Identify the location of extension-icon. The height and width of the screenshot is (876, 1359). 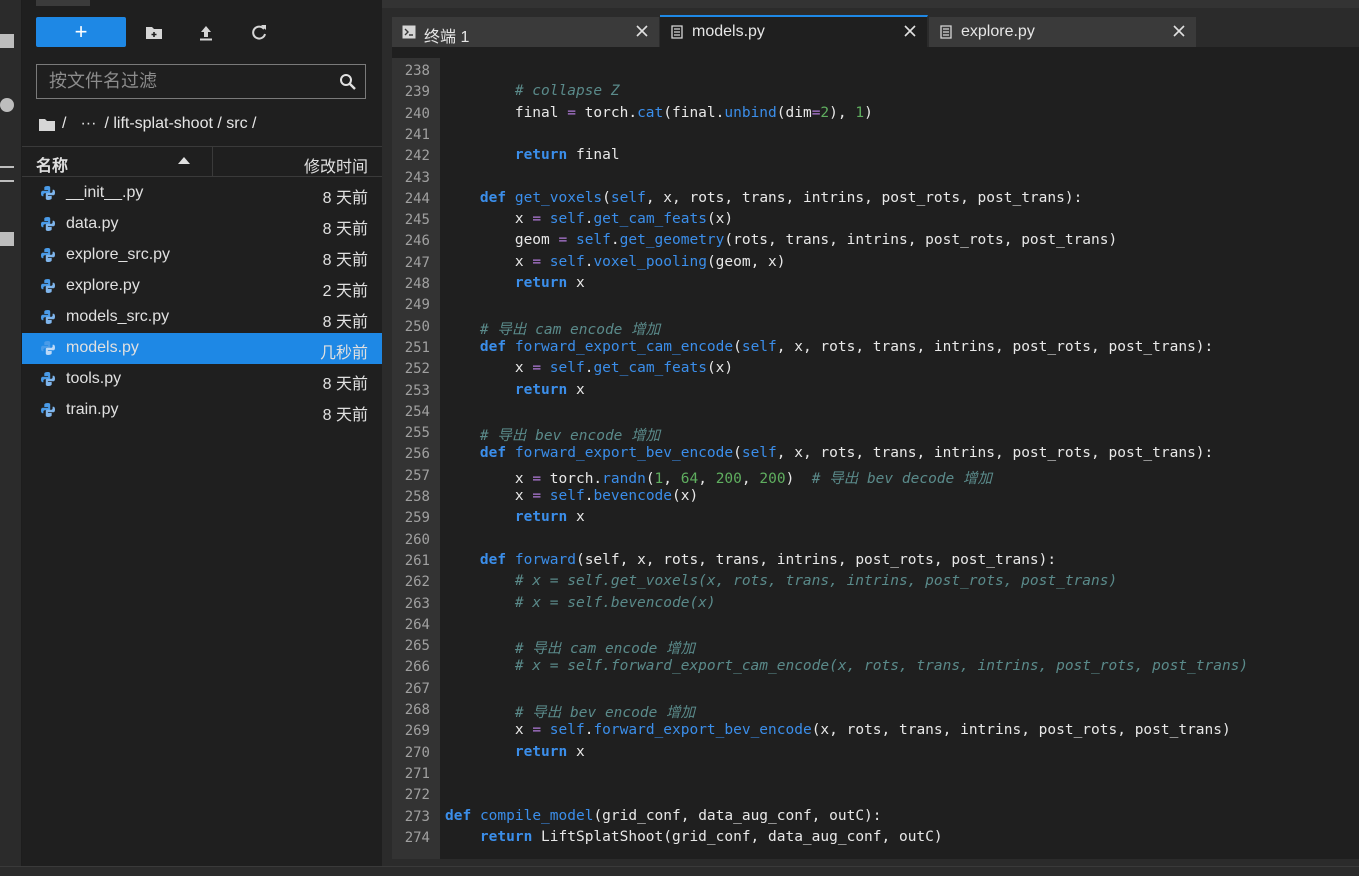
(7, 239).